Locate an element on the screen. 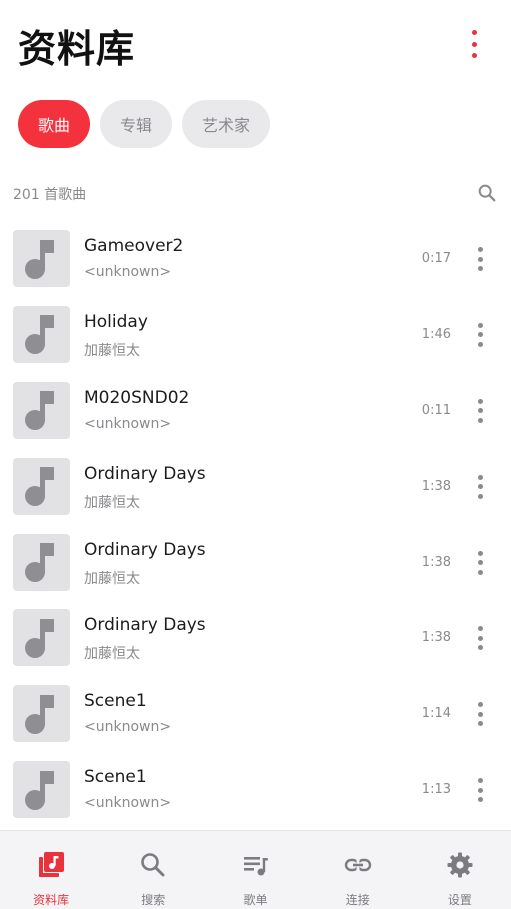 The image size is (511, 909). tab-connect: 连接 is located at coordinates (358, 870).